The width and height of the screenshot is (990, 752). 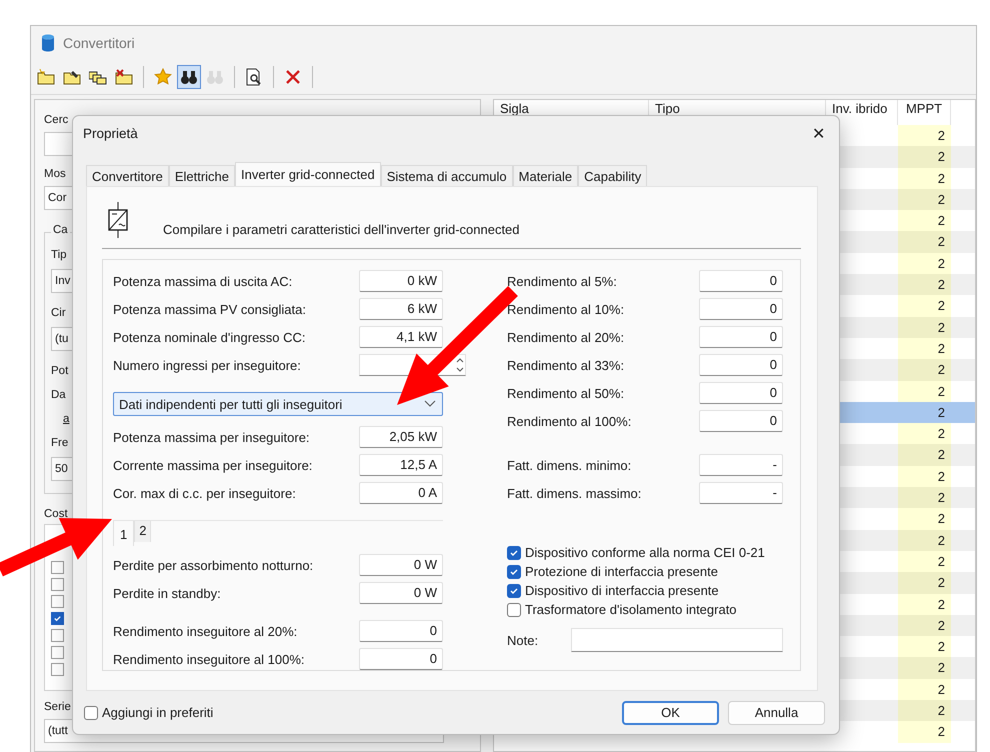 What do you see at coordinates (127, 175) in the screenshot?
I see `tab: Convertitore` at bounding box center [127, 175].